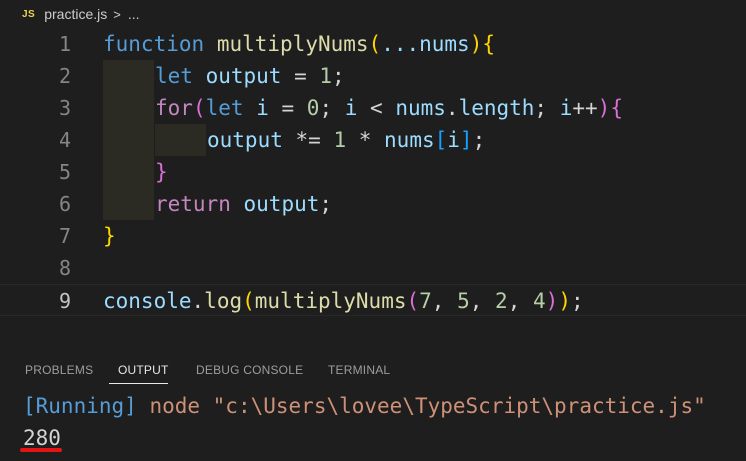 This screenshot has height=461, width=746. I want to click on code-line: 8, so click(373, 268).